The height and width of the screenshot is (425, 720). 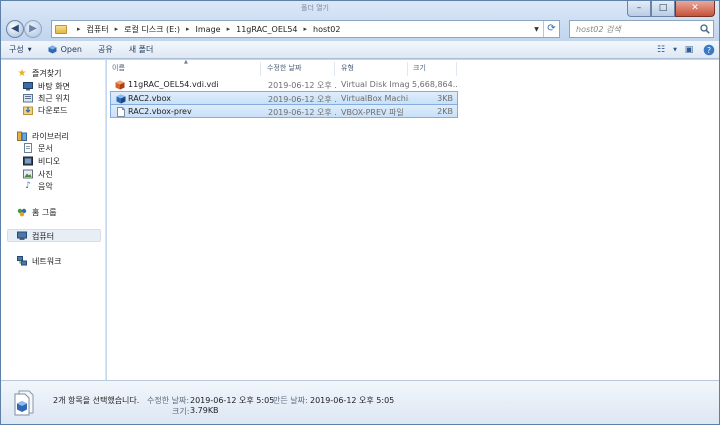 I want to click on computer-icon, so click(x=22, y=236).